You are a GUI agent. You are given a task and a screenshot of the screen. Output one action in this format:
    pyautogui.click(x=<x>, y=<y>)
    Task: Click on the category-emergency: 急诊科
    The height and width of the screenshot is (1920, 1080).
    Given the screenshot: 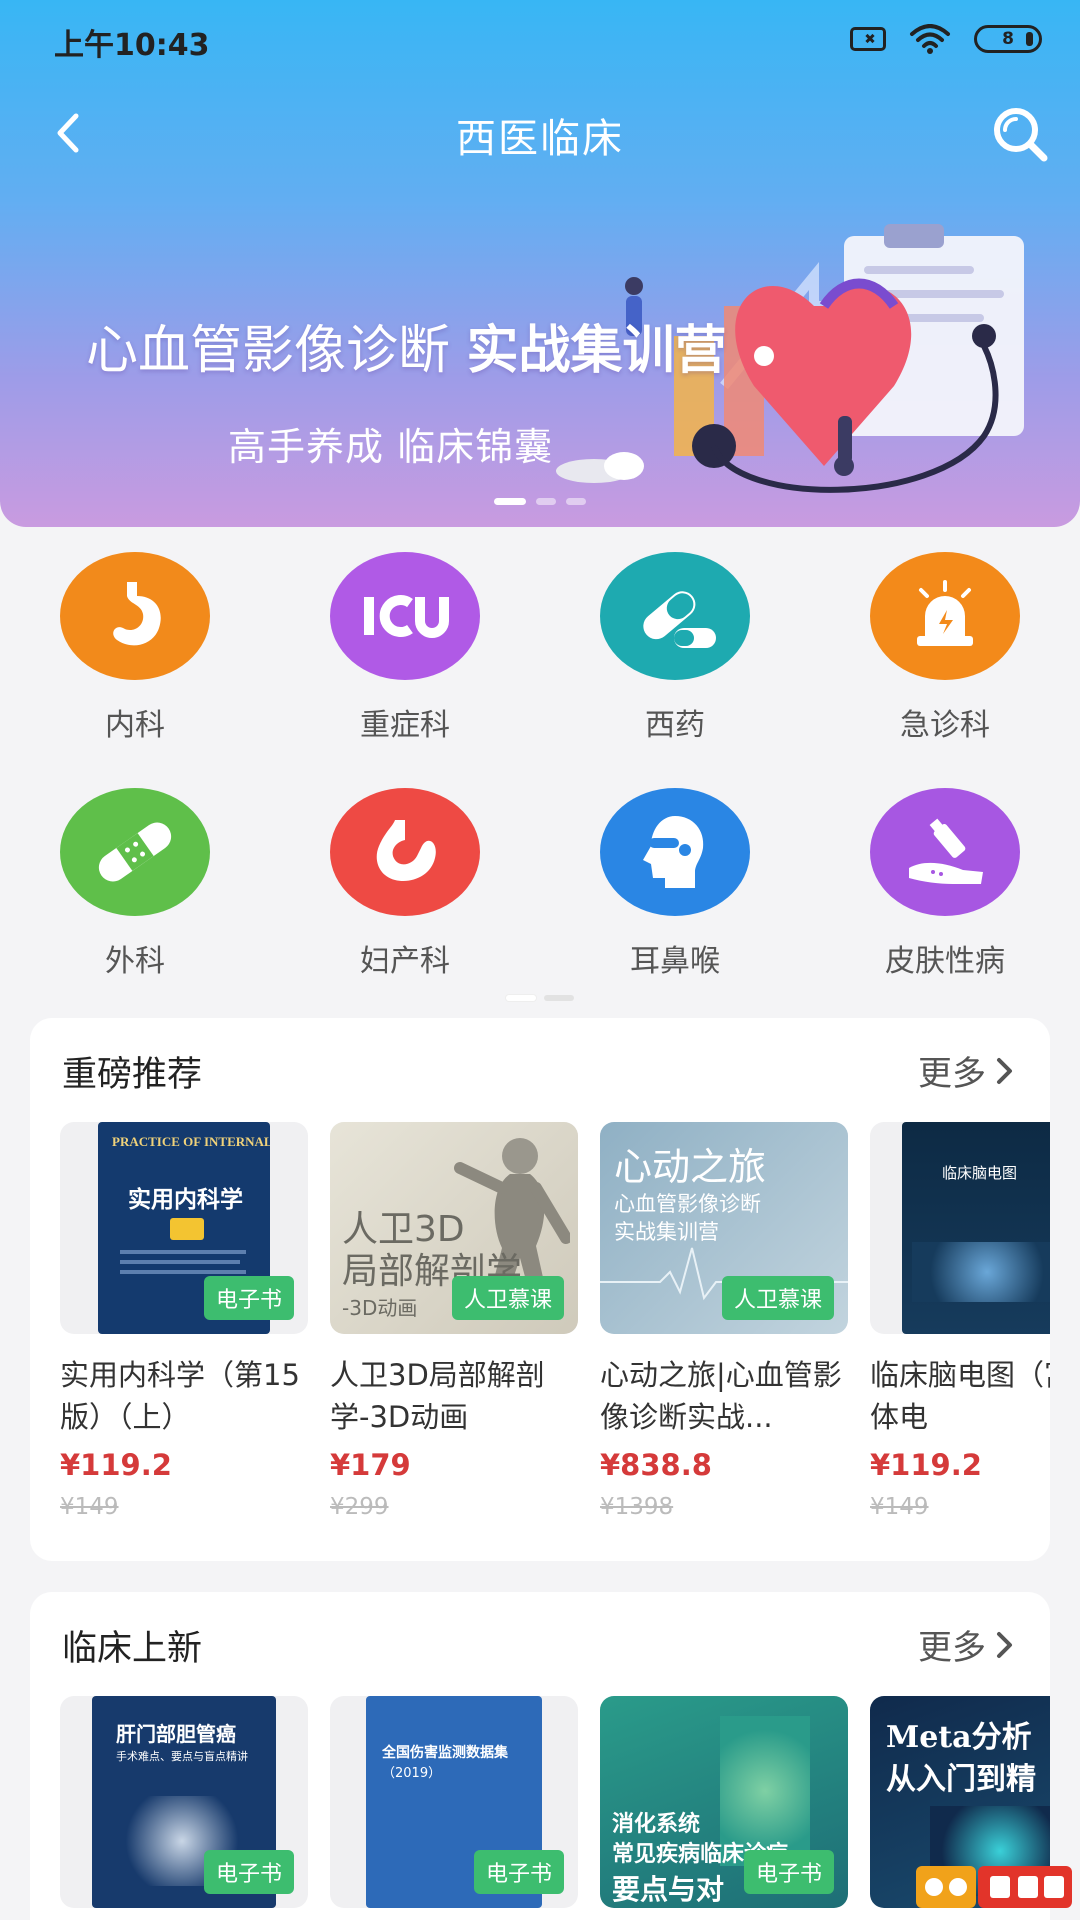 What is the action you would take?
    pyautogui.click(x=945, y=648)
    